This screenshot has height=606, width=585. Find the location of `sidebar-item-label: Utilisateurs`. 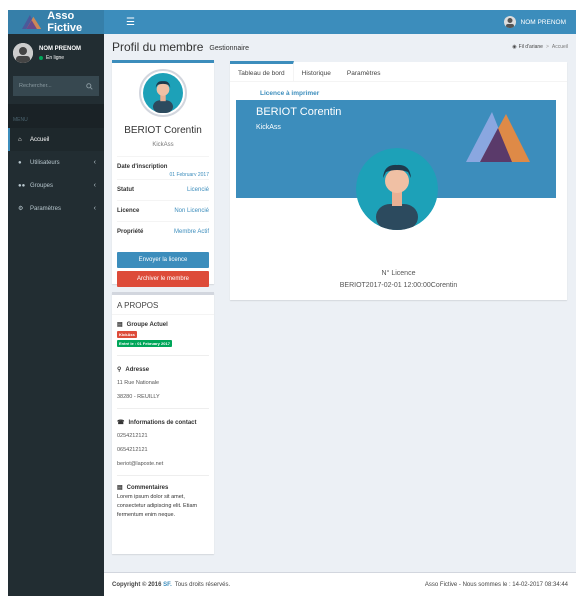

sidebar-item-label: Utilisateurs is located at coordinates (45, 162).